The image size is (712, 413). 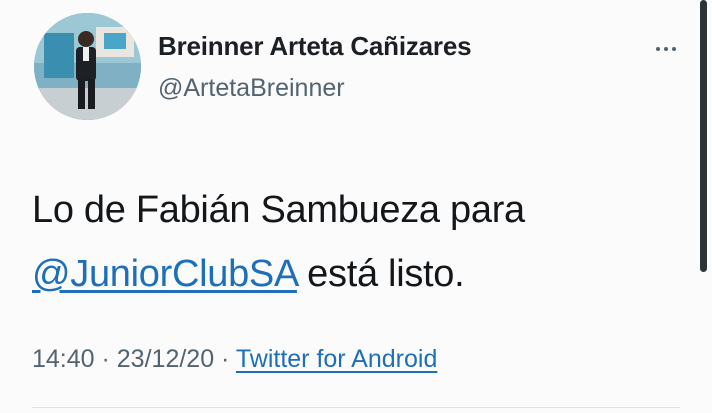 I want to click on divider, so click(x=356, y=407).